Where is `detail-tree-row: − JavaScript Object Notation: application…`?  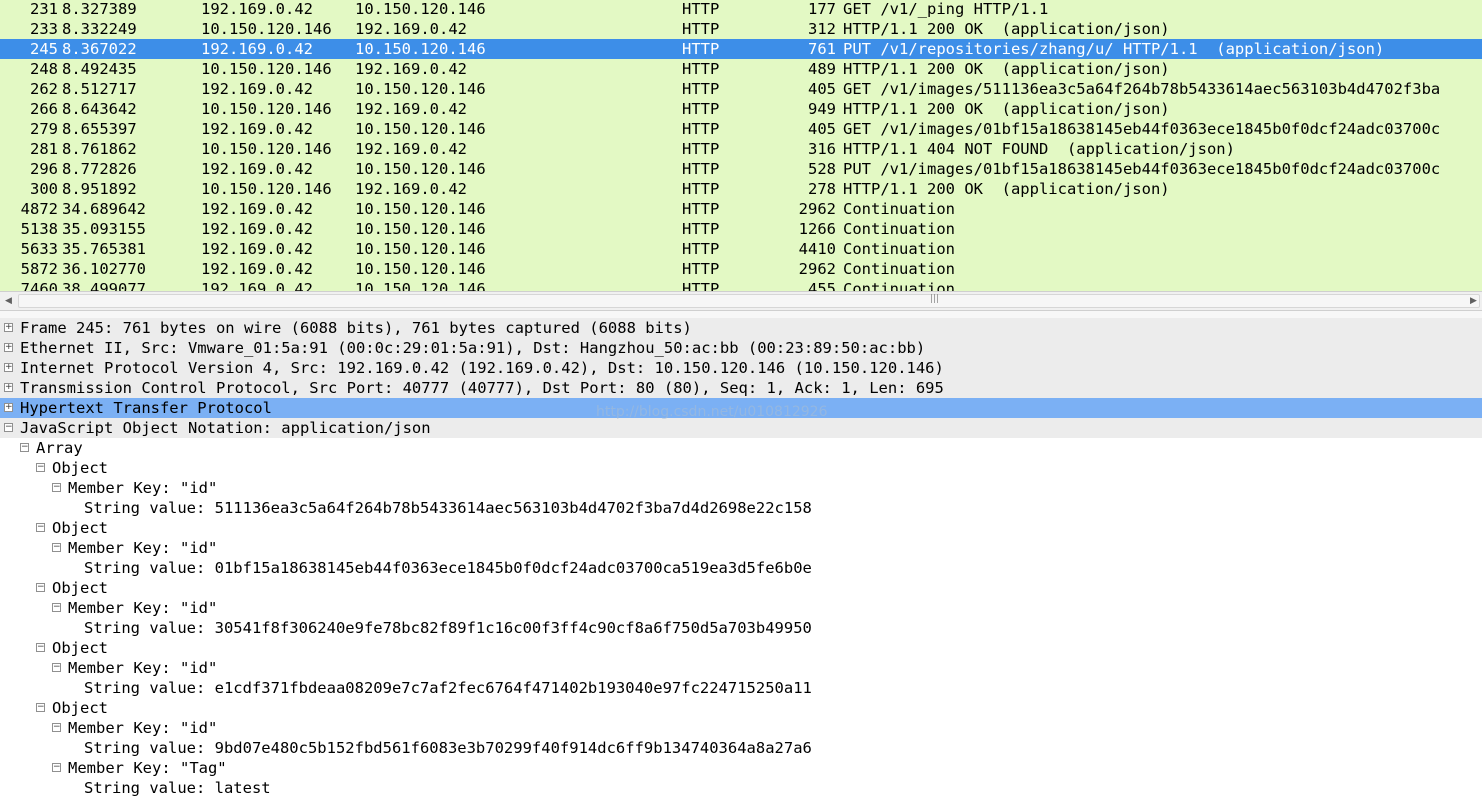 detail-tree-row: − JavaScript Object Notation: application… is located at coordinates (741, 428).